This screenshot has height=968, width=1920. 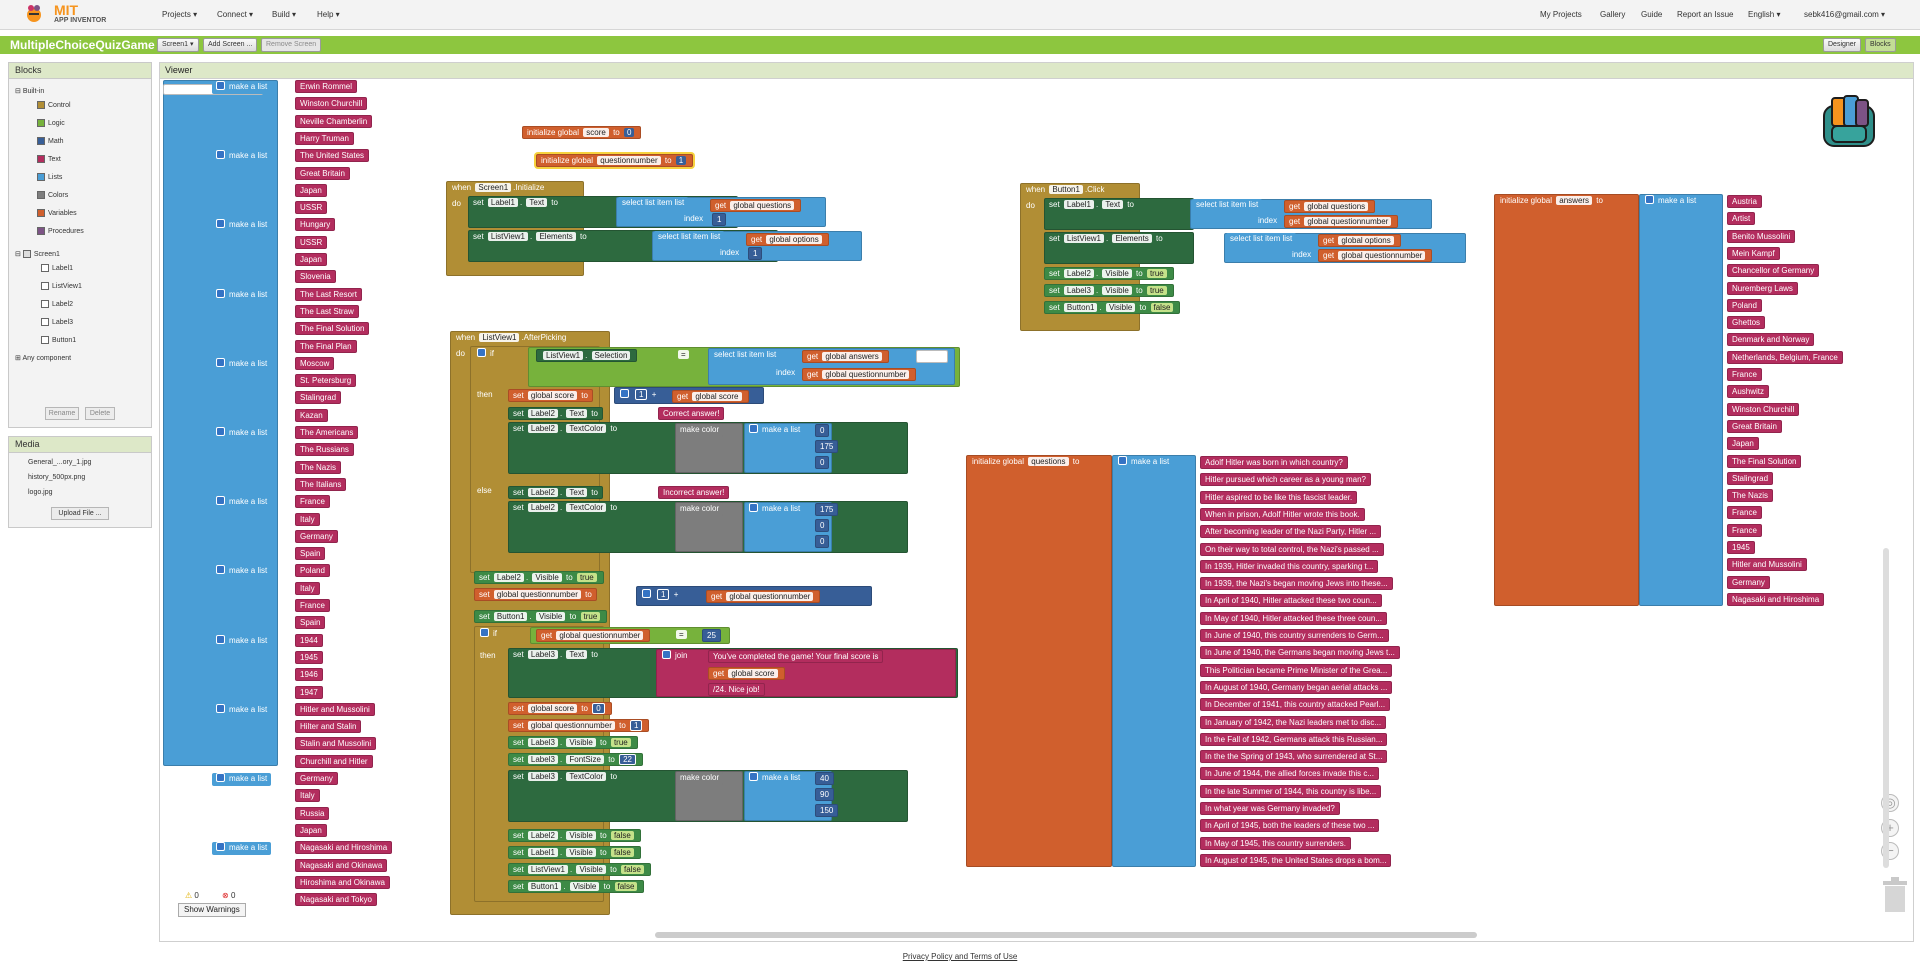 What do you see at coordinates (763, 596) in the screenshot?
I see `get-qn-2: get global questionnumber` at bounding box center [763, 596].